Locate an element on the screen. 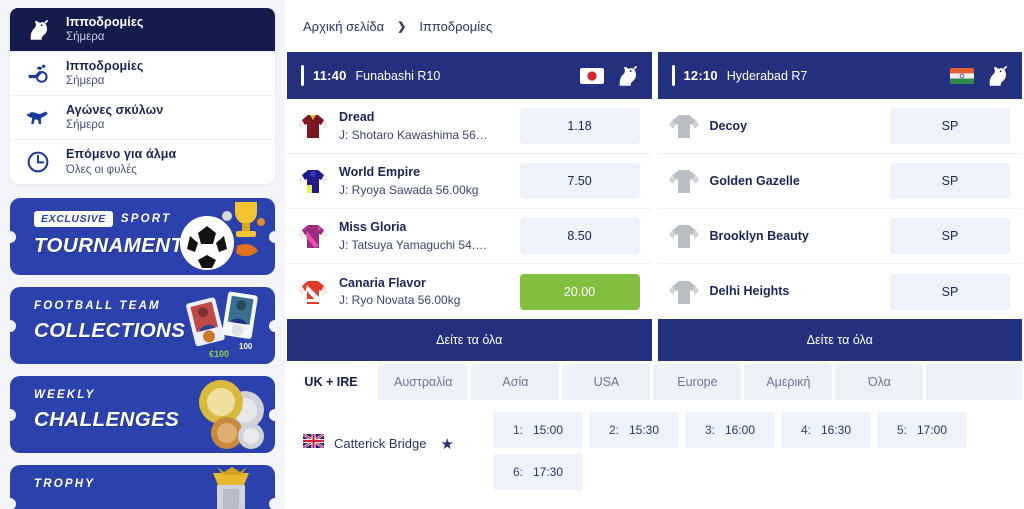 This screenshot has width=1024, height=509. japan-flag is located at coordinates (591, 75).